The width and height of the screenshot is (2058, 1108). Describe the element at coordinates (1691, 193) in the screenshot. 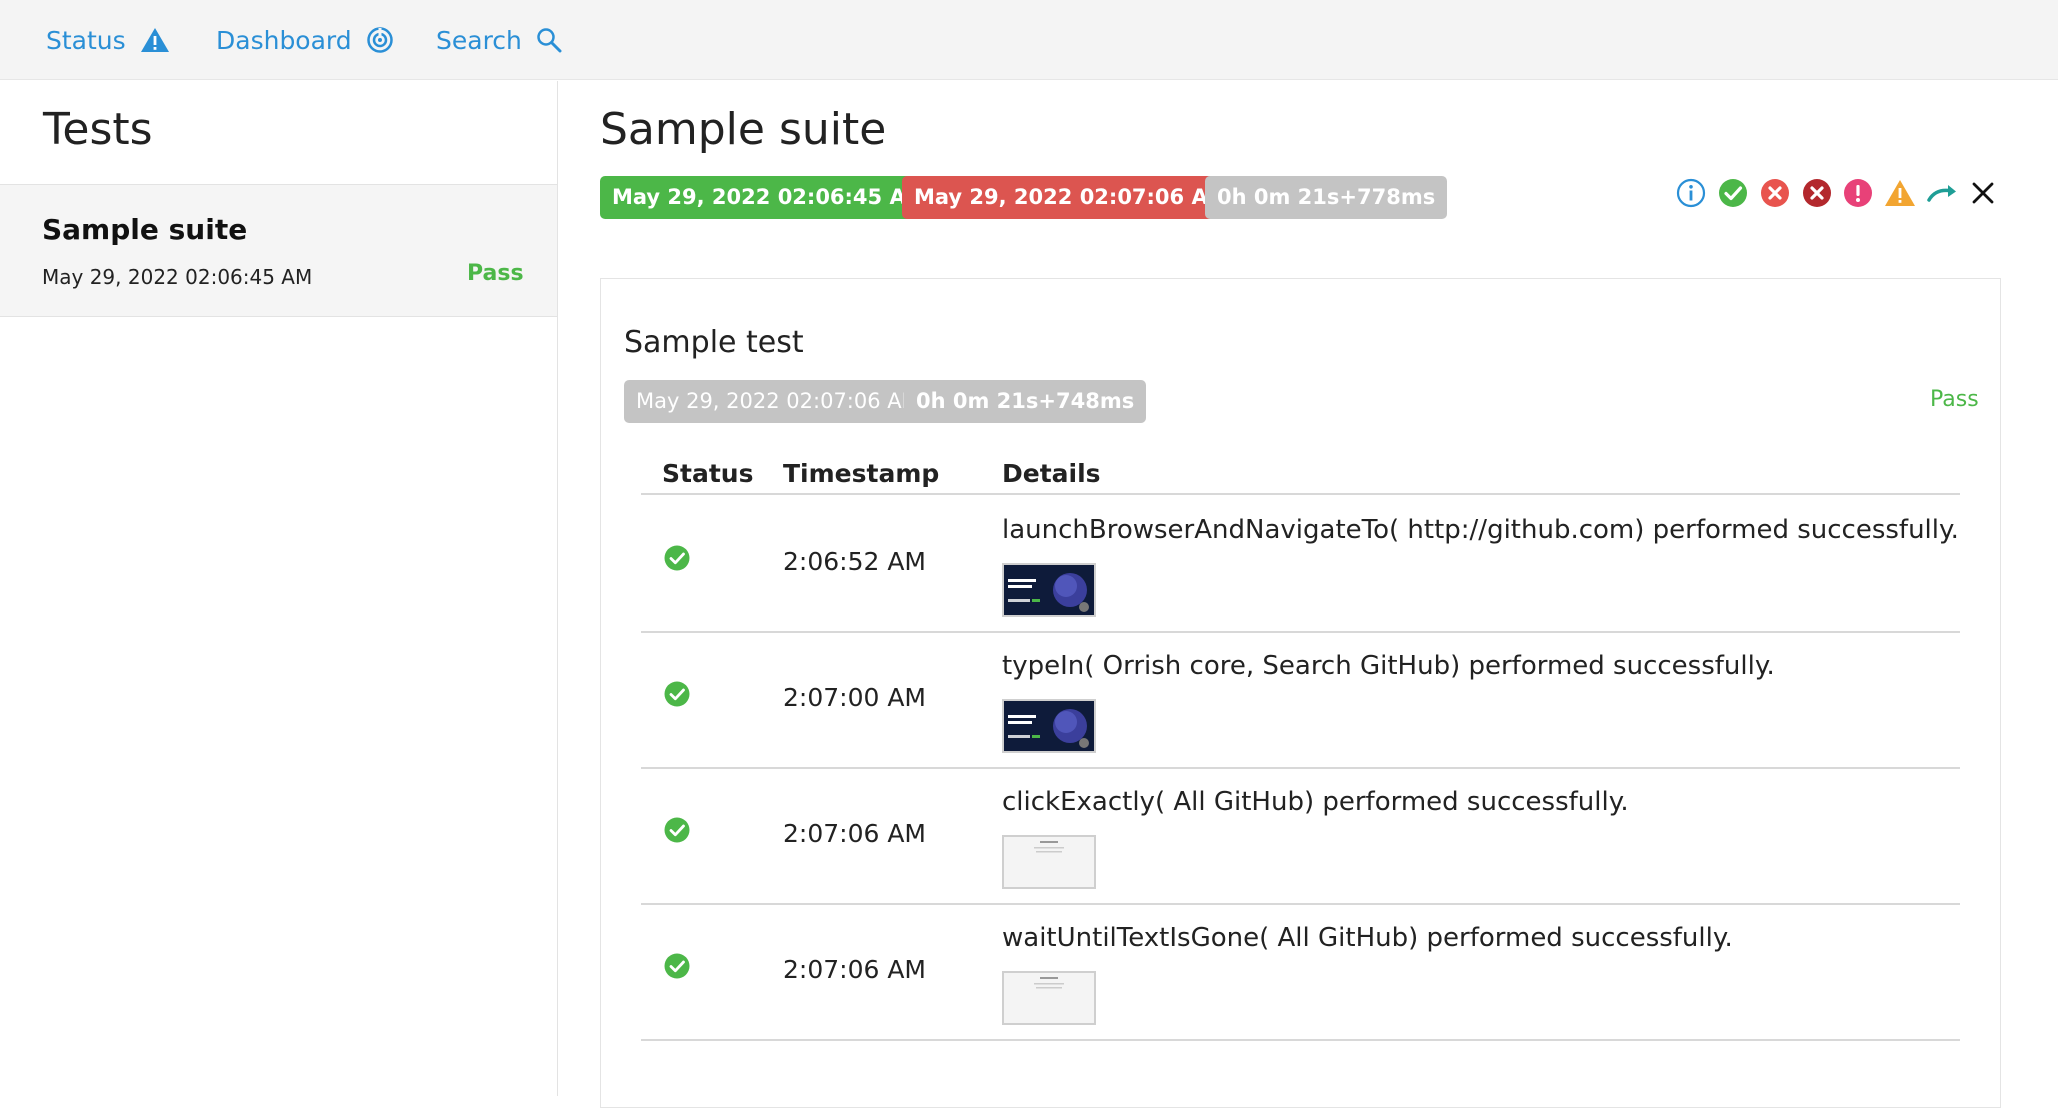

I see `info-icon` at that location.